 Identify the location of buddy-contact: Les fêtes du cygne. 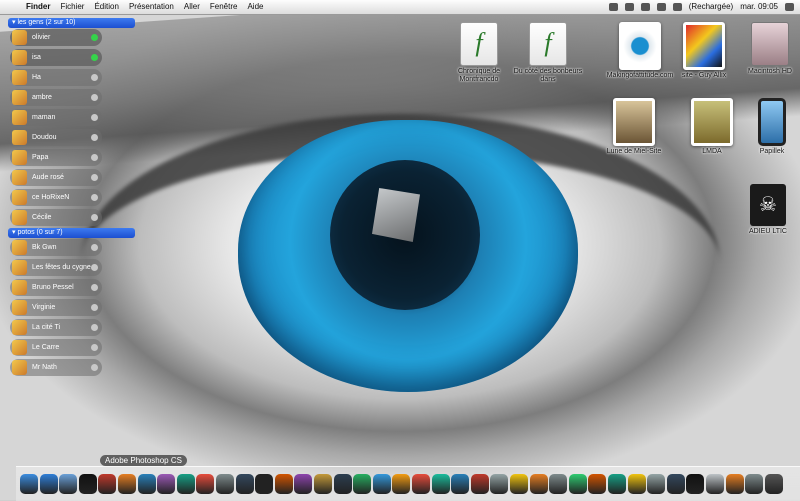
(56, 267).